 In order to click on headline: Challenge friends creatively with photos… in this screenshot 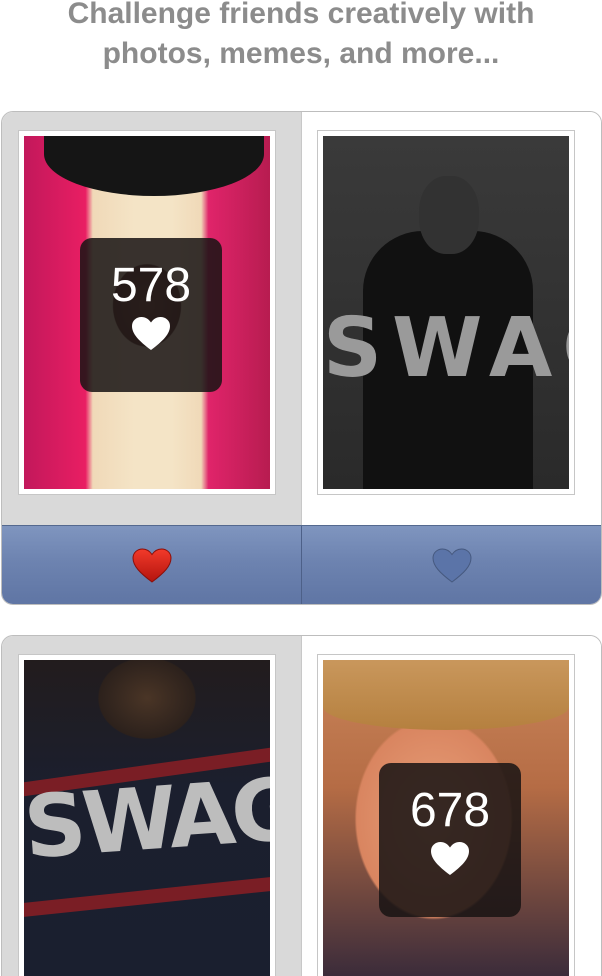, I will do `click(301, 37)`.